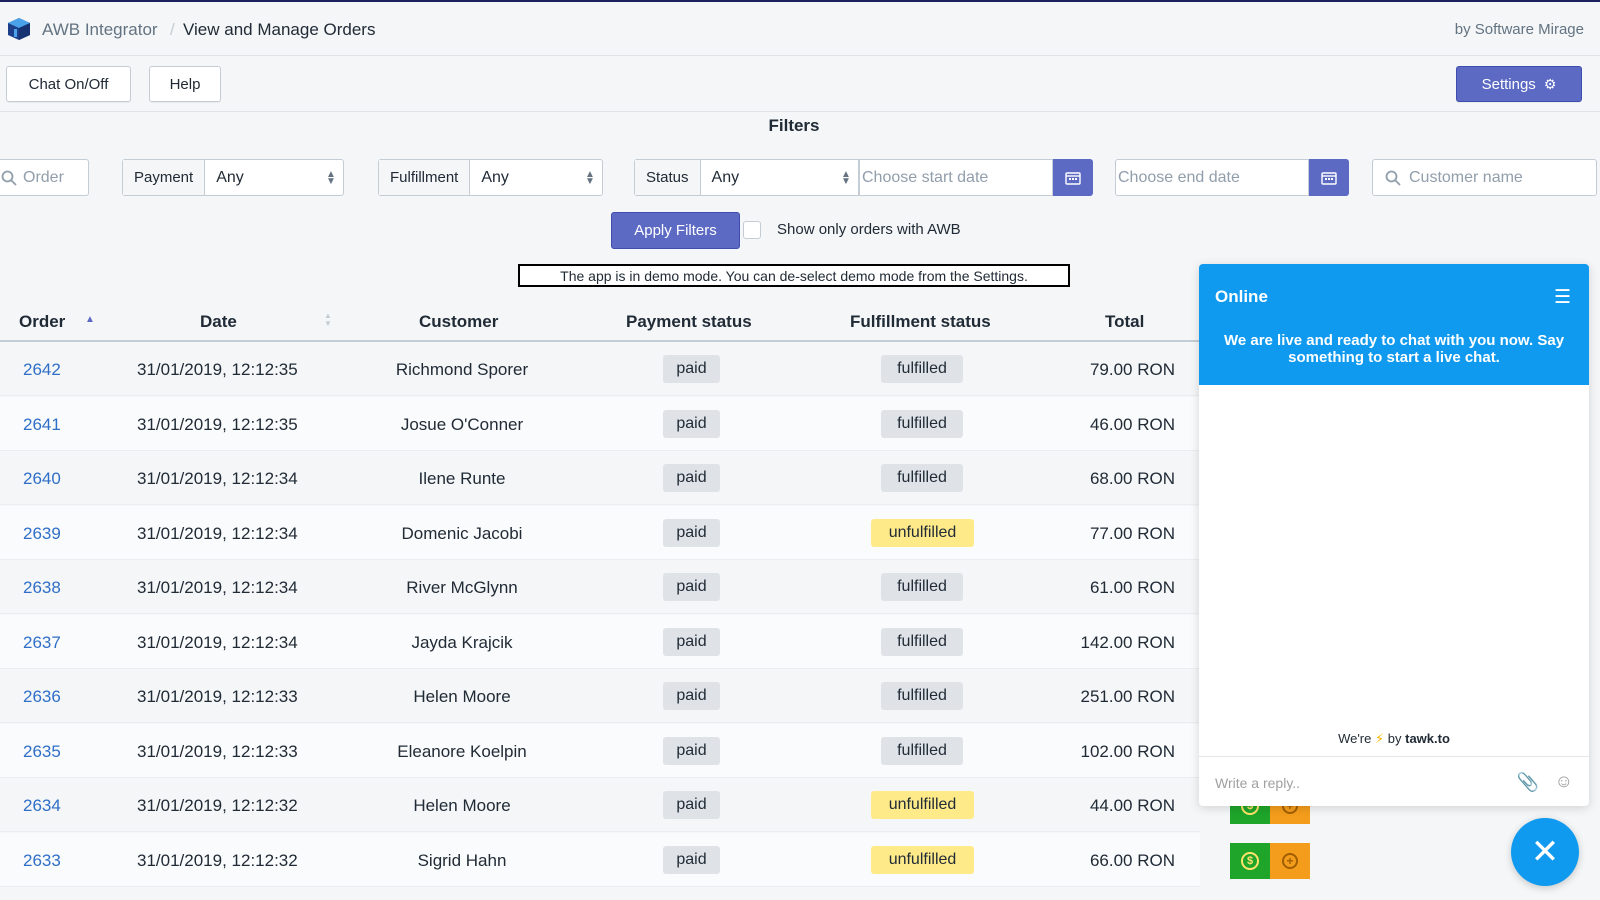 This screenshot has height=900, width=1600. I want to click on customer-name: Josue O'Conner, so click(462, 424).